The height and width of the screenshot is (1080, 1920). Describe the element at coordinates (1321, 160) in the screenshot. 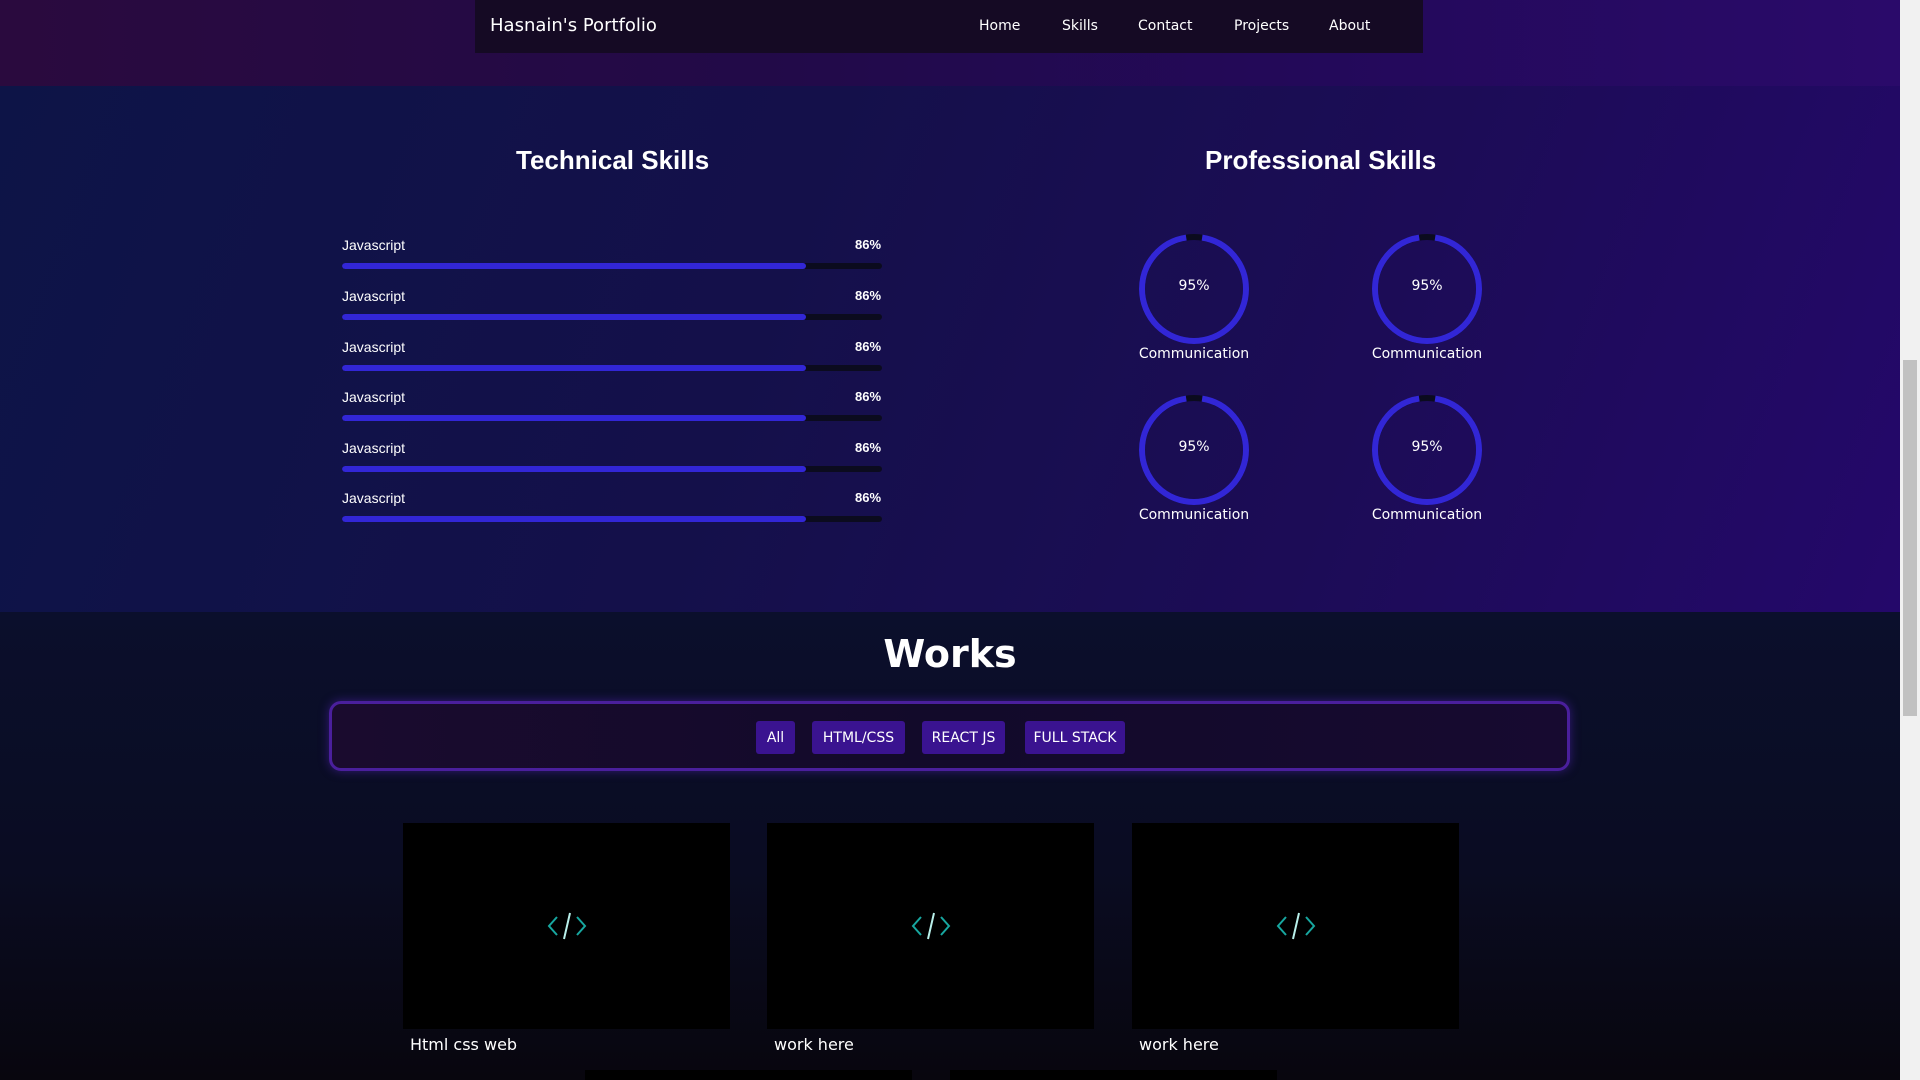

I see `professional-skills-title: Professional Skills` at that location.